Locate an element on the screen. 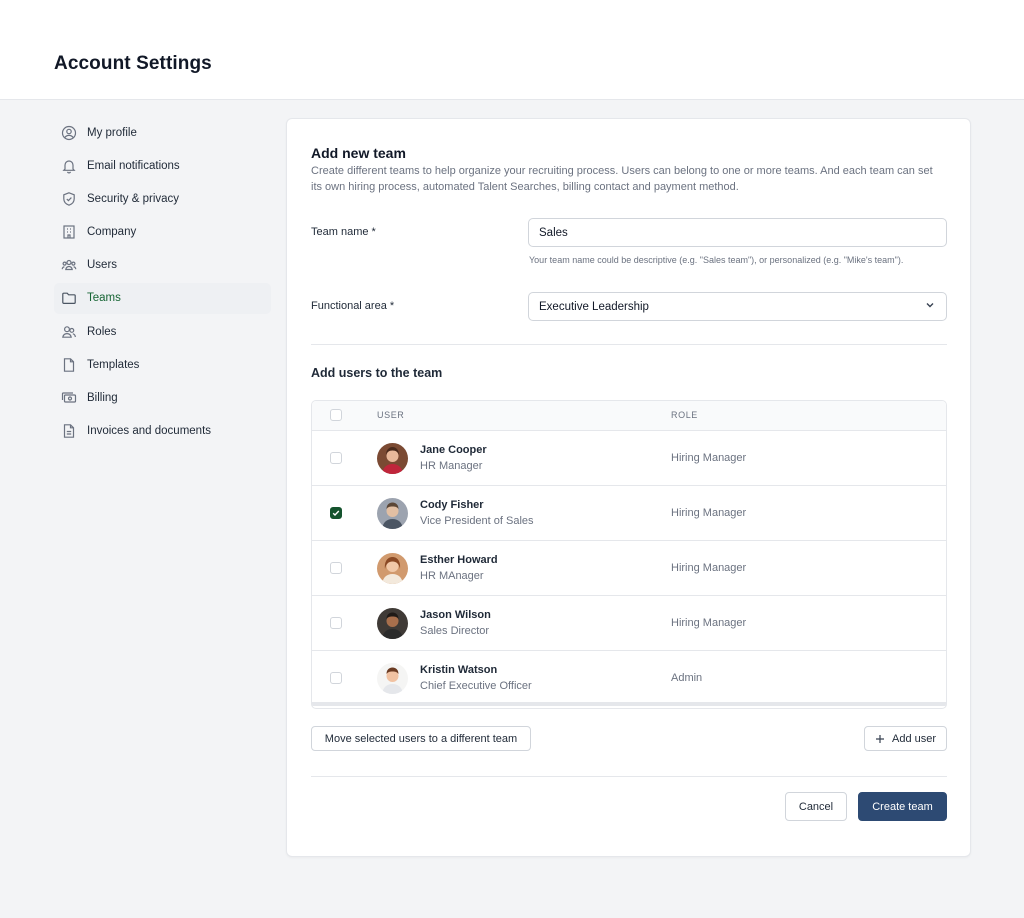 The image size is (1024, 918). sidebar-item-billing: Billing is located at coordinates (162, 398).